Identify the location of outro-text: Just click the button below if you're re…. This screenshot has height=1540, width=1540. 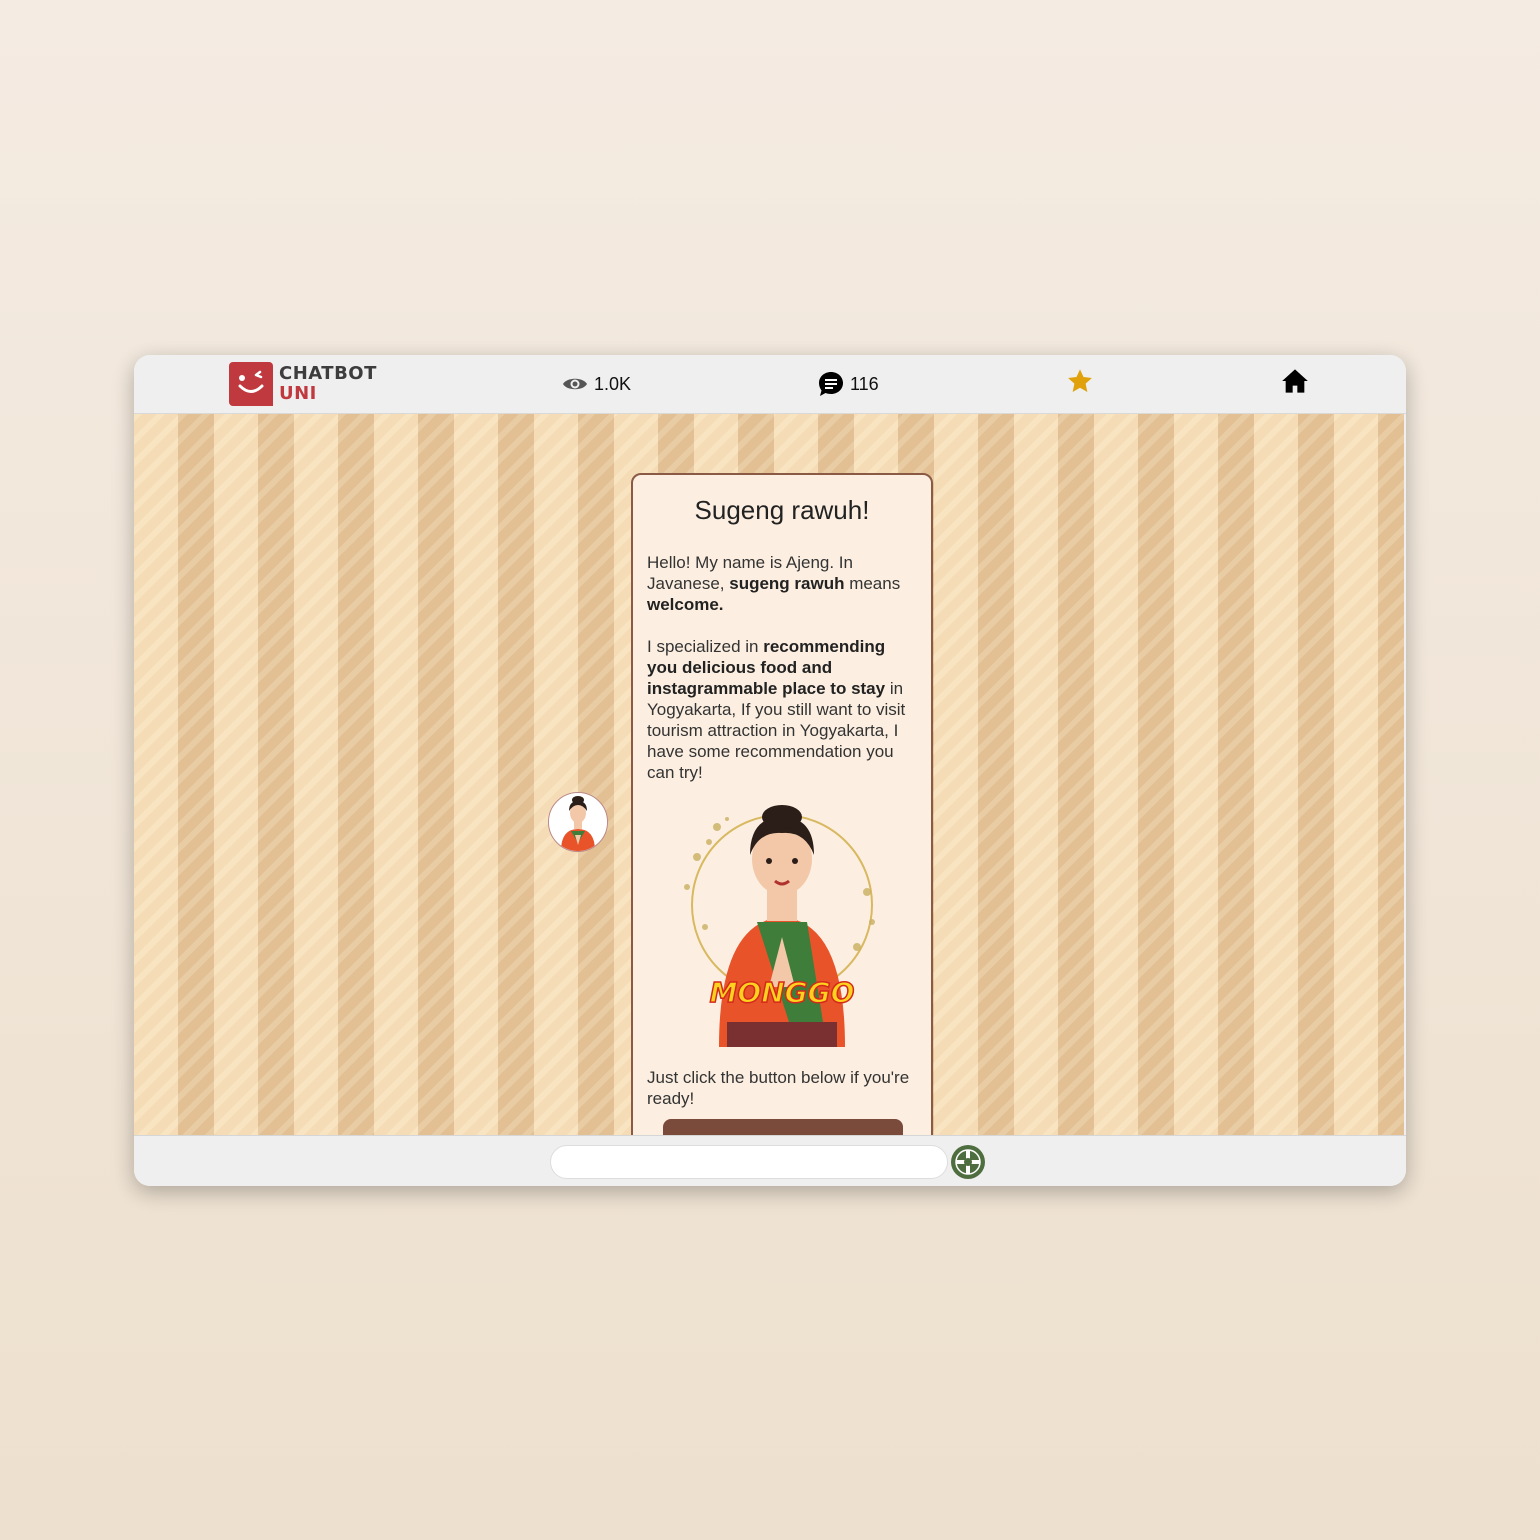
(778, 1088).